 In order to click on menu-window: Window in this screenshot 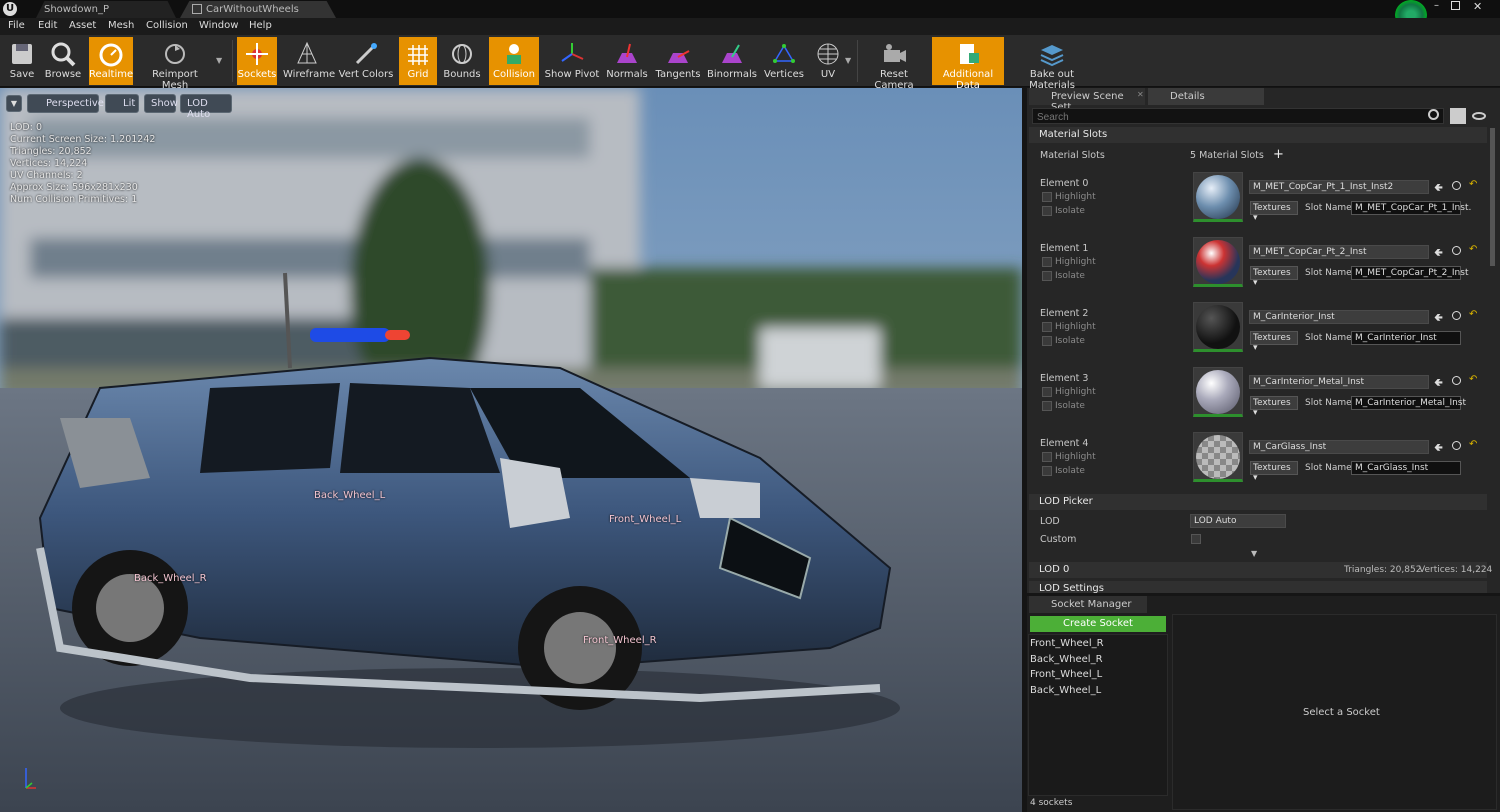, I will do `click(218, 25)`.